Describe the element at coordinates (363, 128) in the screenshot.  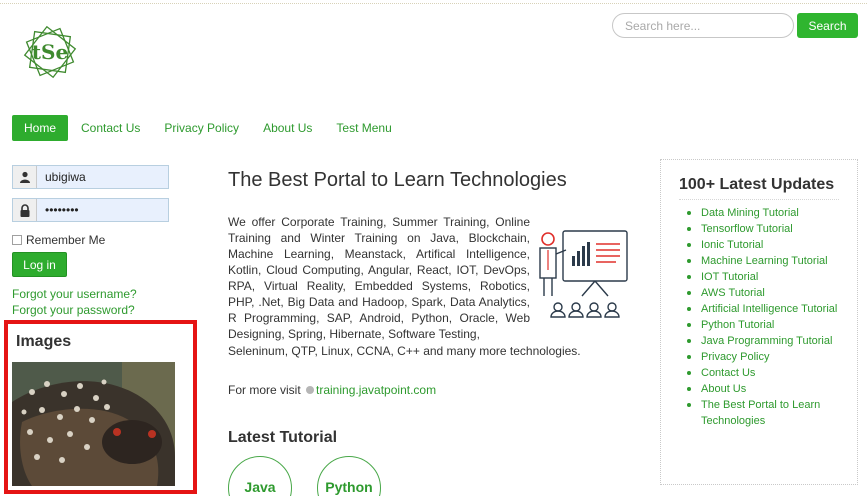
I see `nav-test-menu: Test Menu` at that location.